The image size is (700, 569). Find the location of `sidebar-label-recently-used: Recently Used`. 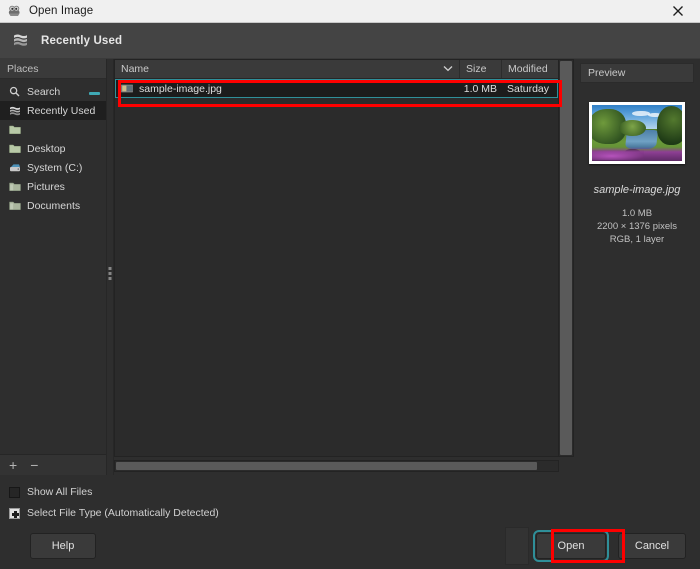

sidebar-label-recently-used: Recently Used is located at coordinates (61, 110).